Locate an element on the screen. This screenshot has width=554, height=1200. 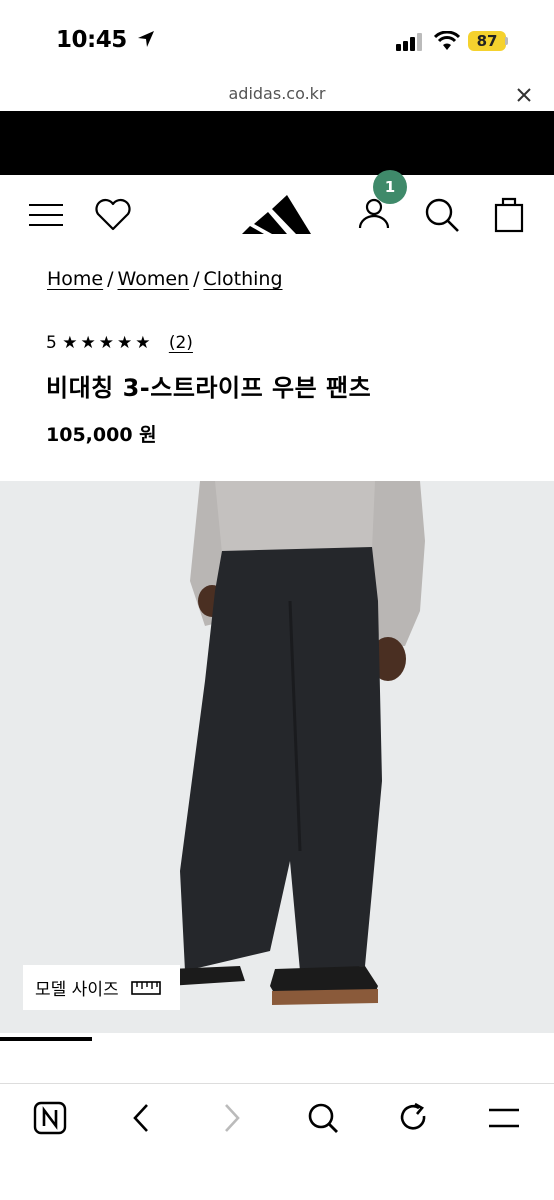
rating-summary: 5 ★★★★★ (2) is located at coordinates (119, 343).